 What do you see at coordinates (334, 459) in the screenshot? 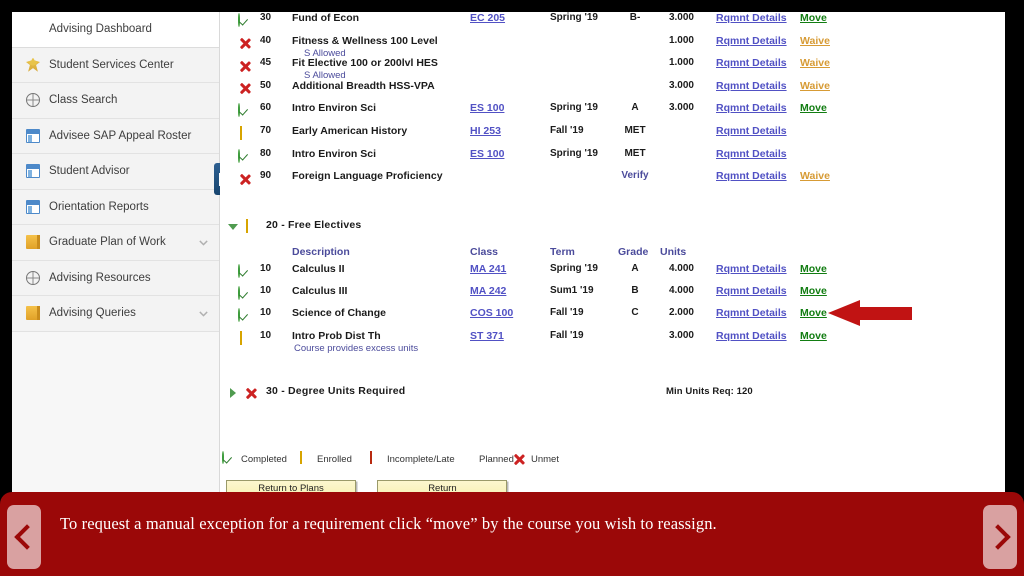
I see `legend-label: Enrolled` at bounding box center [334, 459].